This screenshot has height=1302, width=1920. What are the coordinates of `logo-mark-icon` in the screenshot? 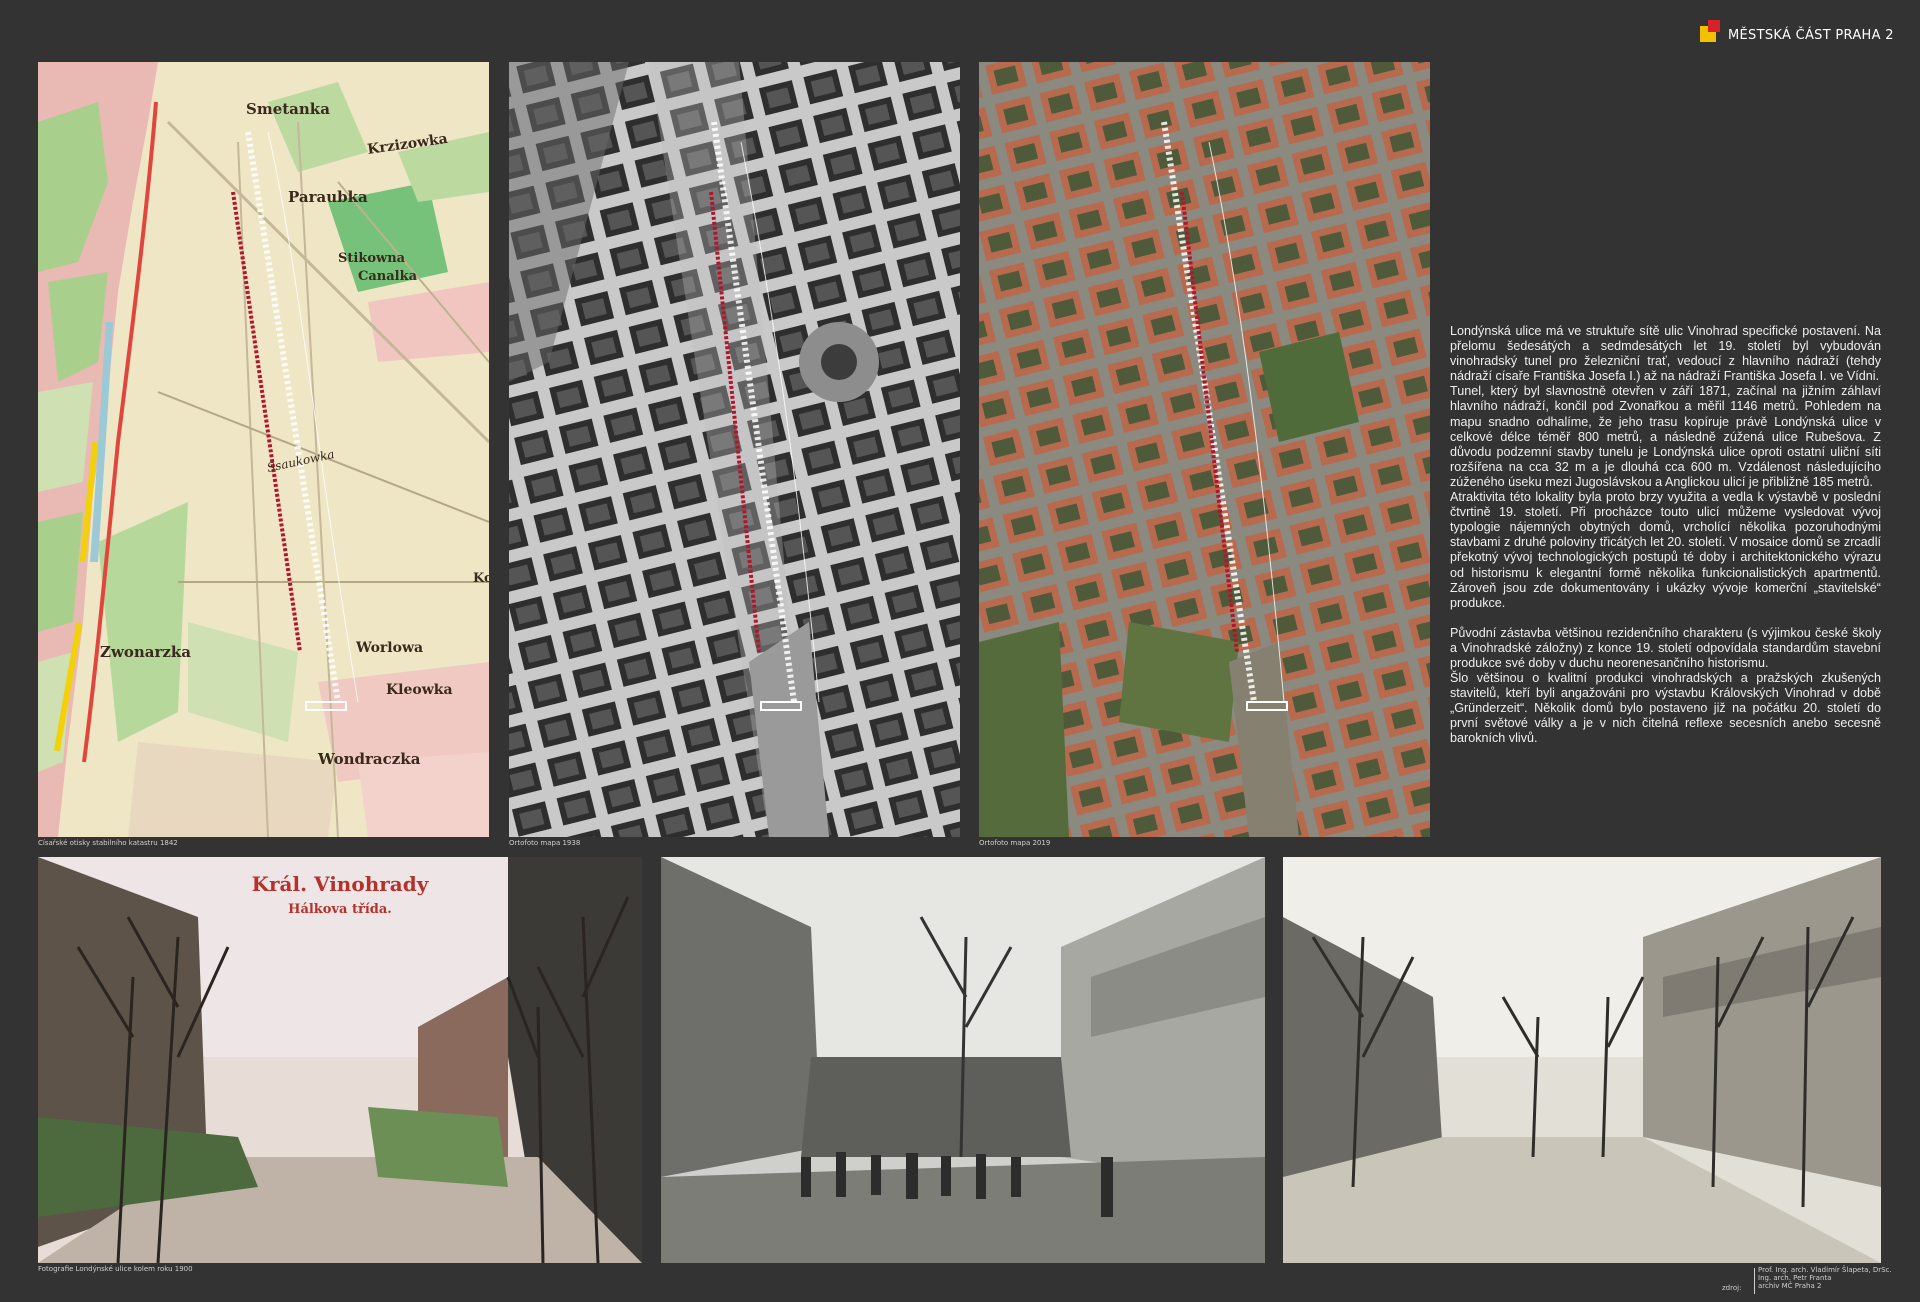 It's located at (1711, 31).